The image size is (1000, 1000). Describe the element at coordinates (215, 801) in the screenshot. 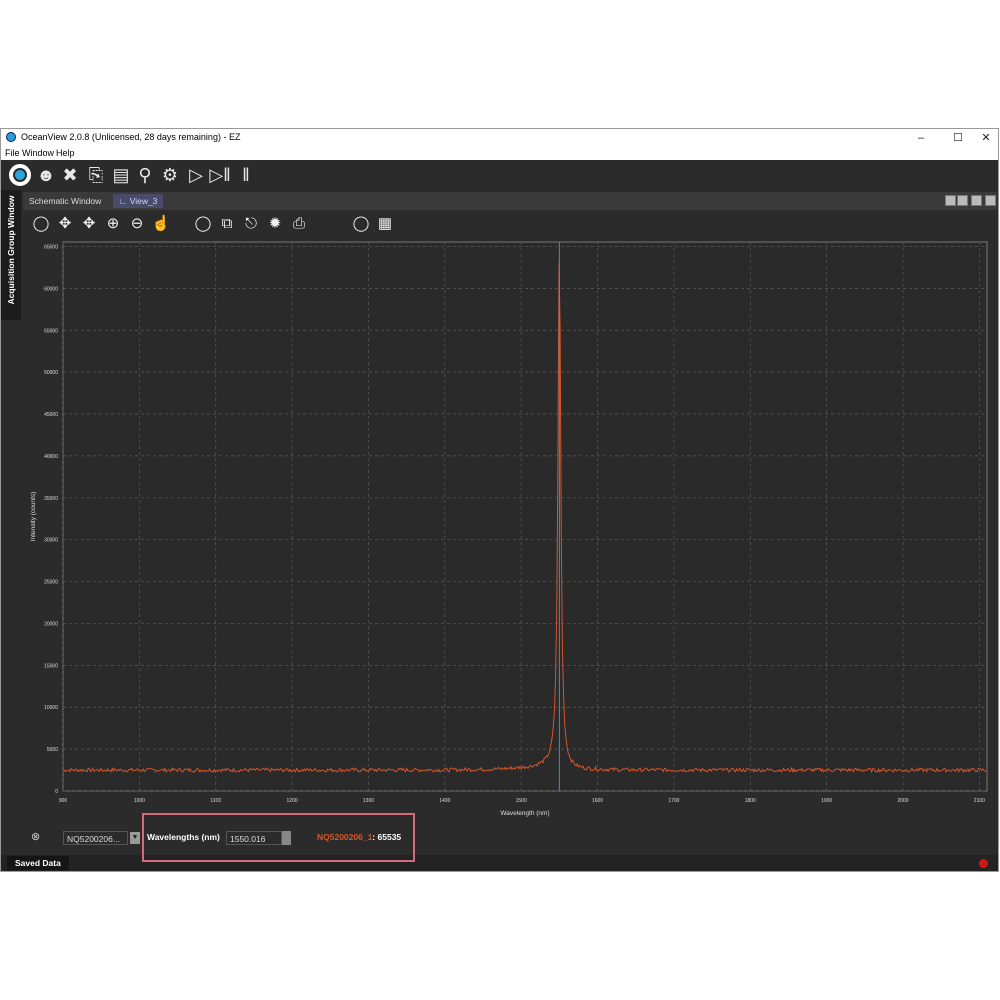

I see `x-tick-label: 1100` at that location.